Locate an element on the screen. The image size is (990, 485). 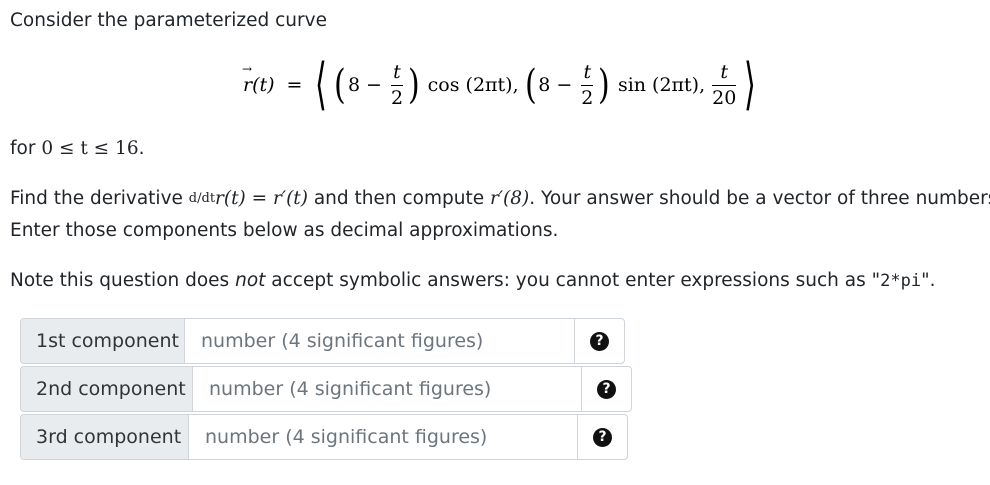
component-2-input is located at coordinates (387, 389).